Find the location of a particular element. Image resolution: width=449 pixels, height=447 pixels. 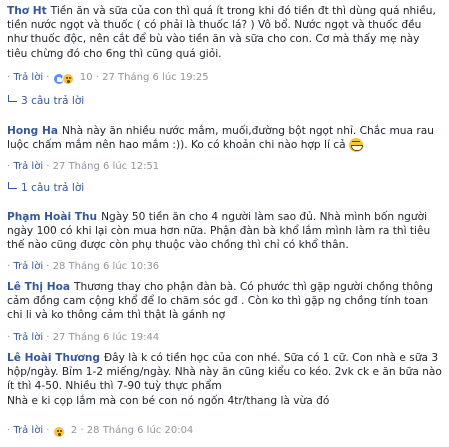

comment-author: Lê Hoài Thương is located at coordinates (53, 358).